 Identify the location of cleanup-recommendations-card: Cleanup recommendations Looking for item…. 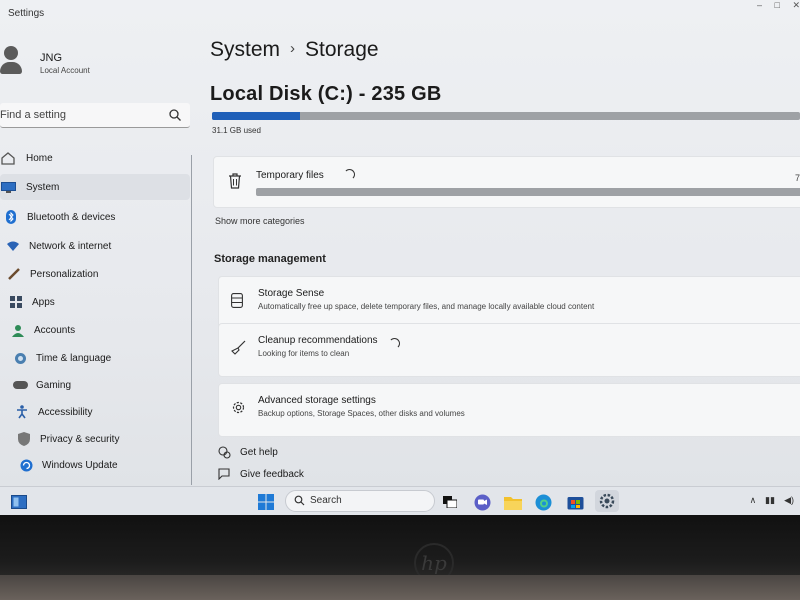
(509, 350).